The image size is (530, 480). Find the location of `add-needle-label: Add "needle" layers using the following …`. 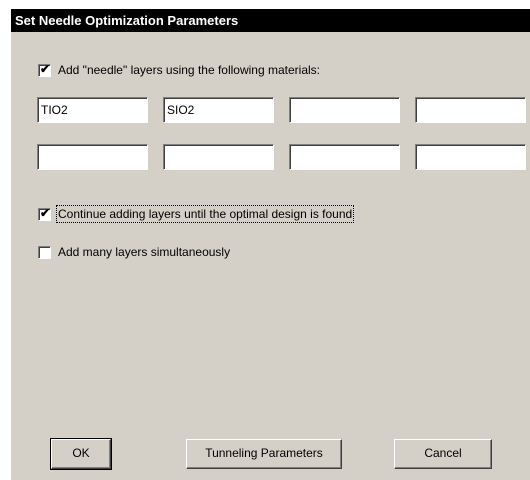

add-needle-label: Add "needle" layers using the following … is located at coordinates (189, 70).